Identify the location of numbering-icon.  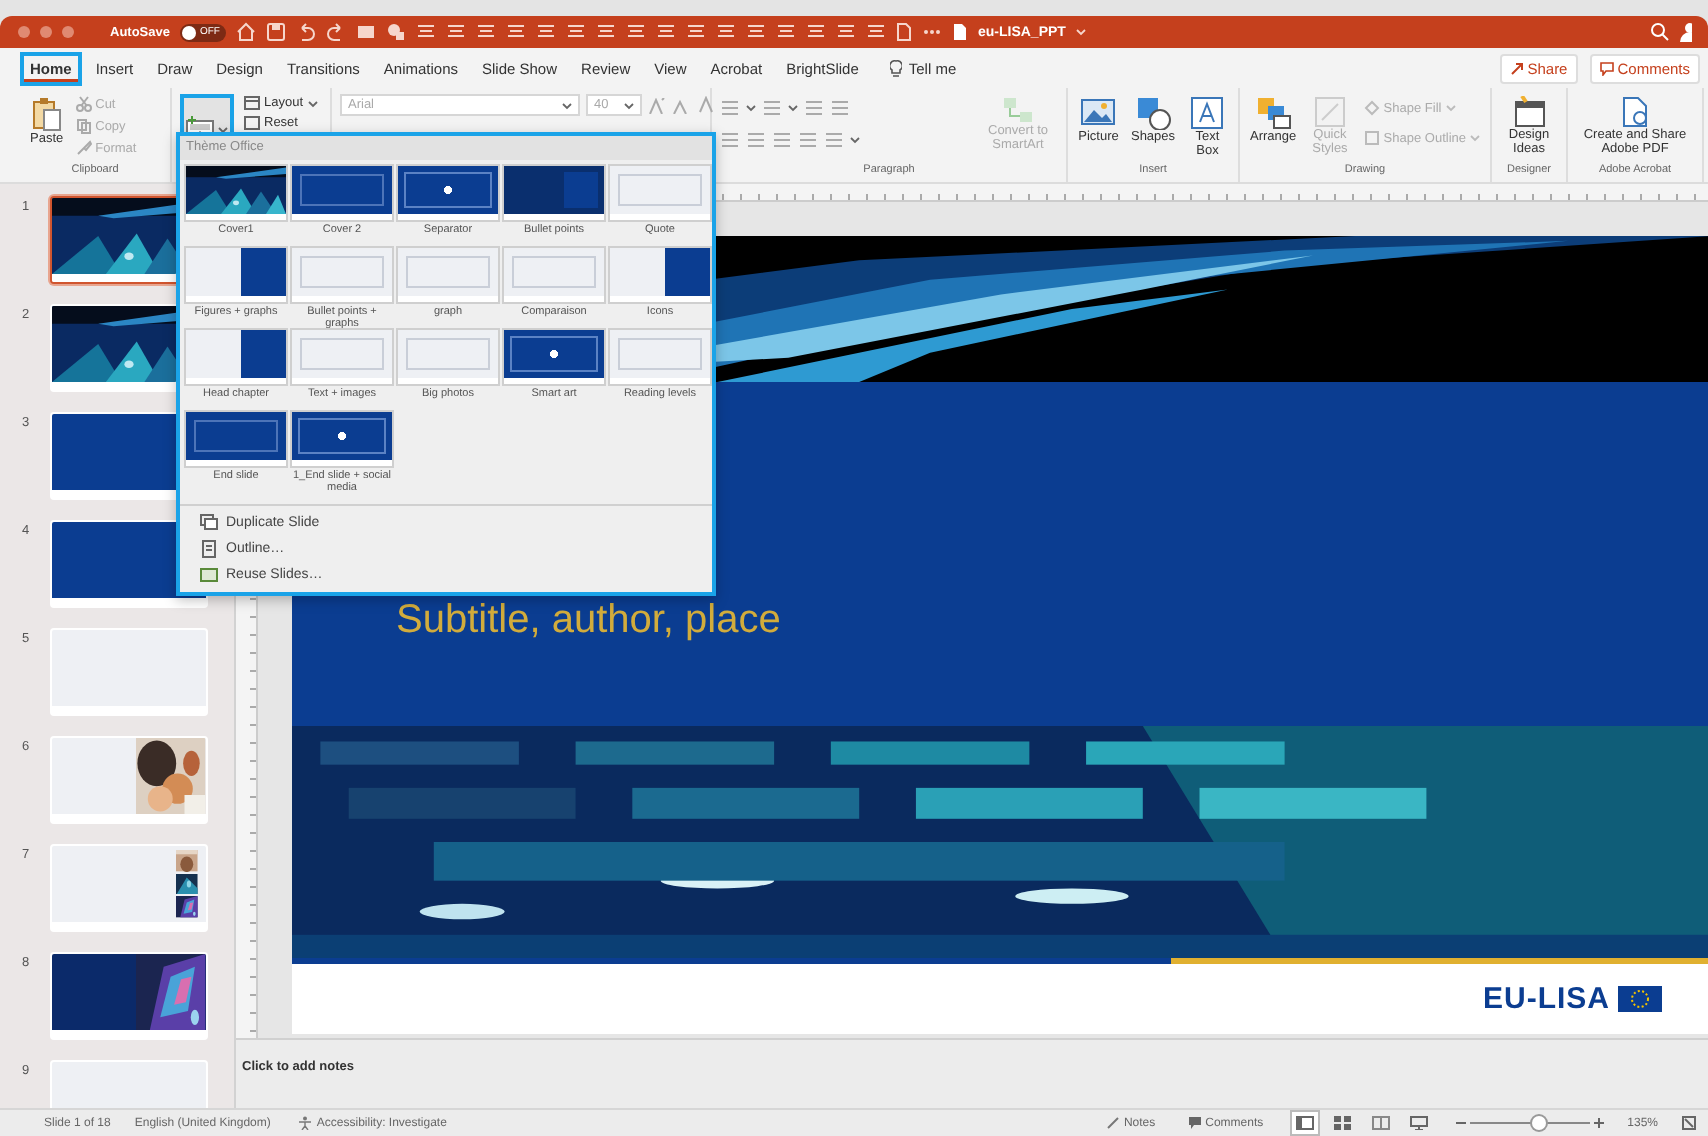
(772, 108).